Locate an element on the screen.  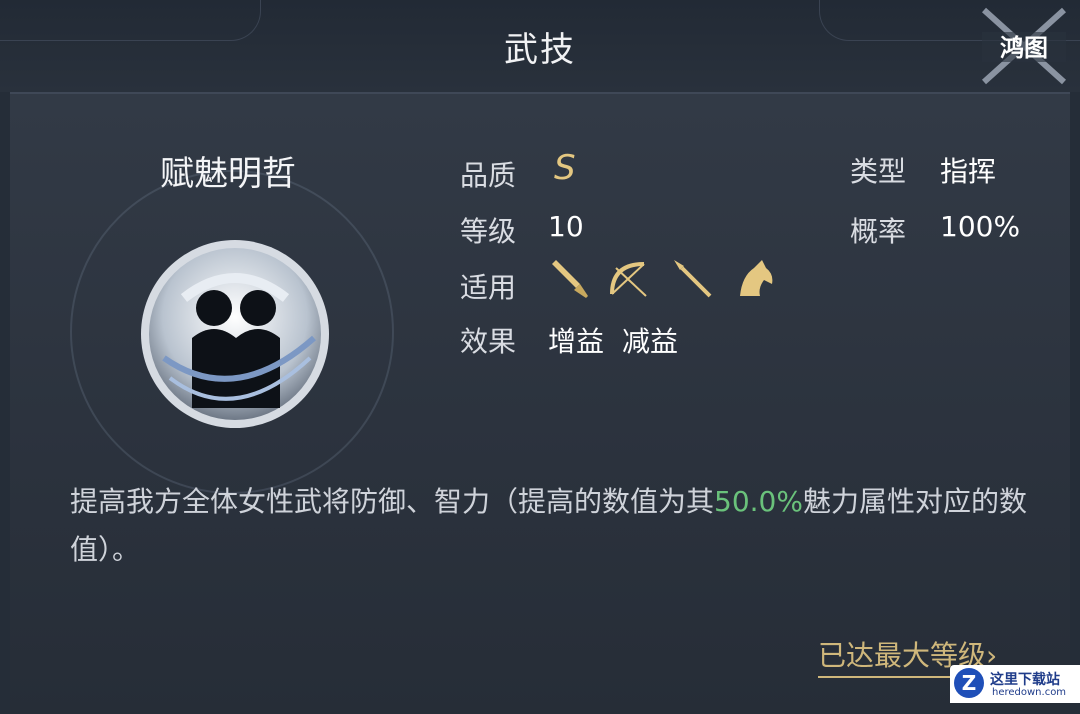
effect-label: 效果 is located at coordinates (488, 341).